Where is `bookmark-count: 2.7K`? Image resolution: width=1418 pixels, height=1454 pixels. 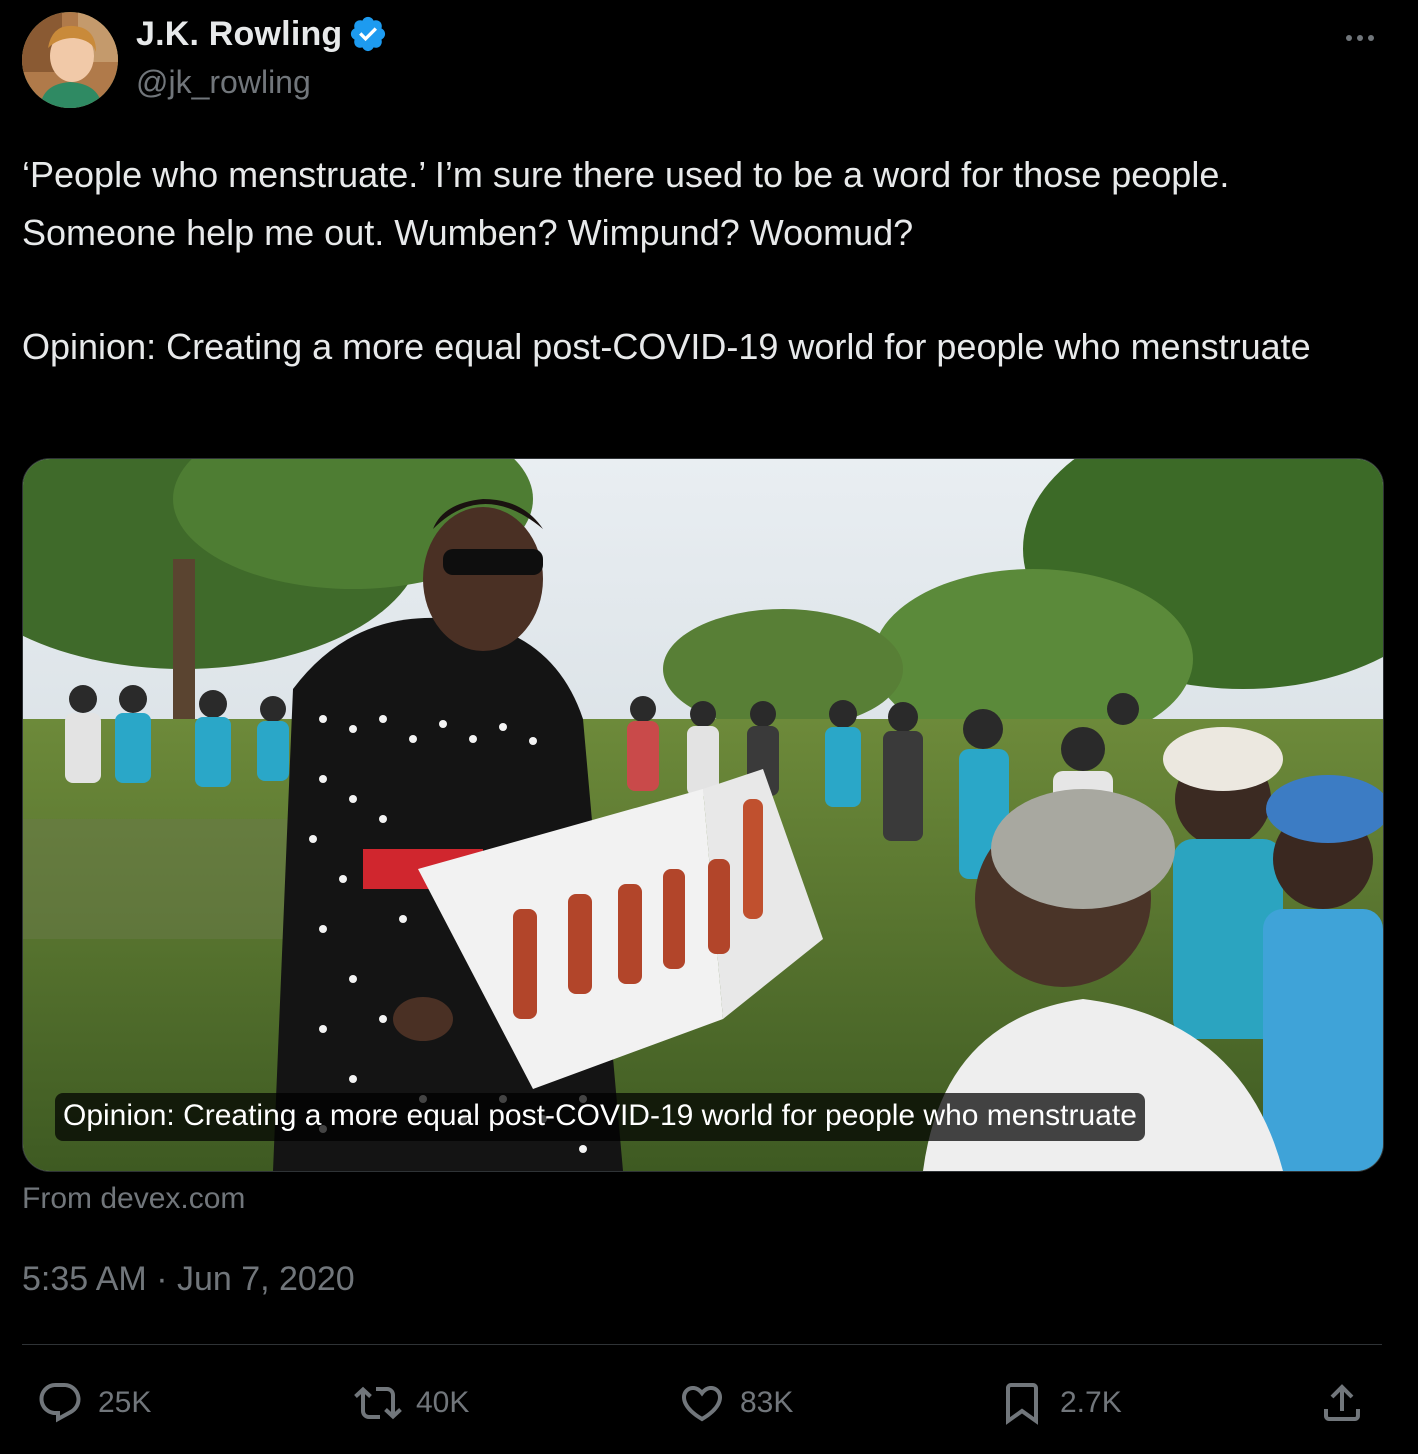 bookmark-count: 2.7K is located at coordinates (1091, 1402).